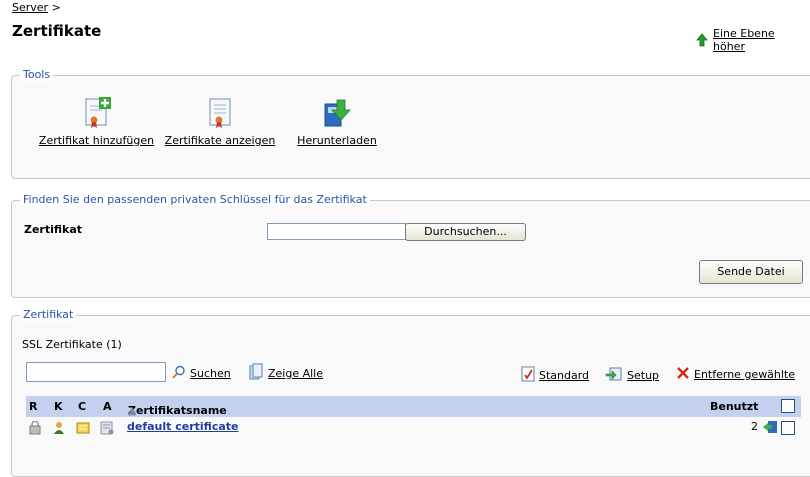  What do you see at coordinates (132, 410) in the screenshot?
I see `sort-ascending-icon: ▲` at bounding box center [132, 410].